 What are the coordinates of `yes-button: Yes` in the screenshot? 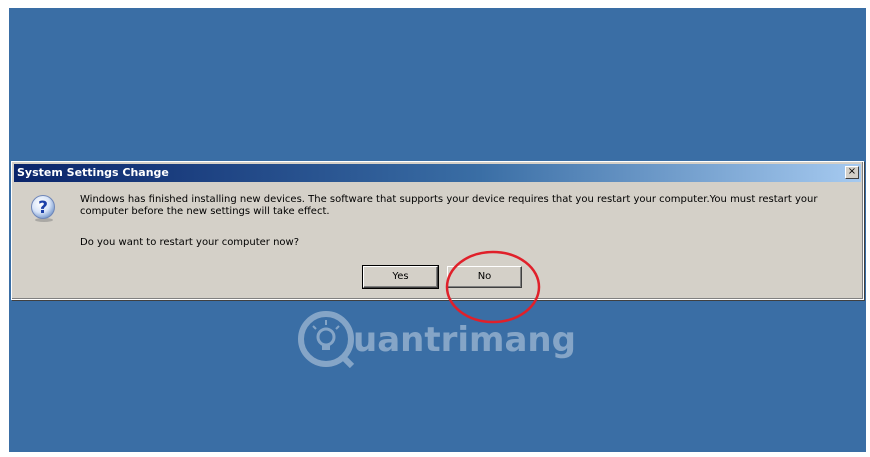 It's located at (400, 277).